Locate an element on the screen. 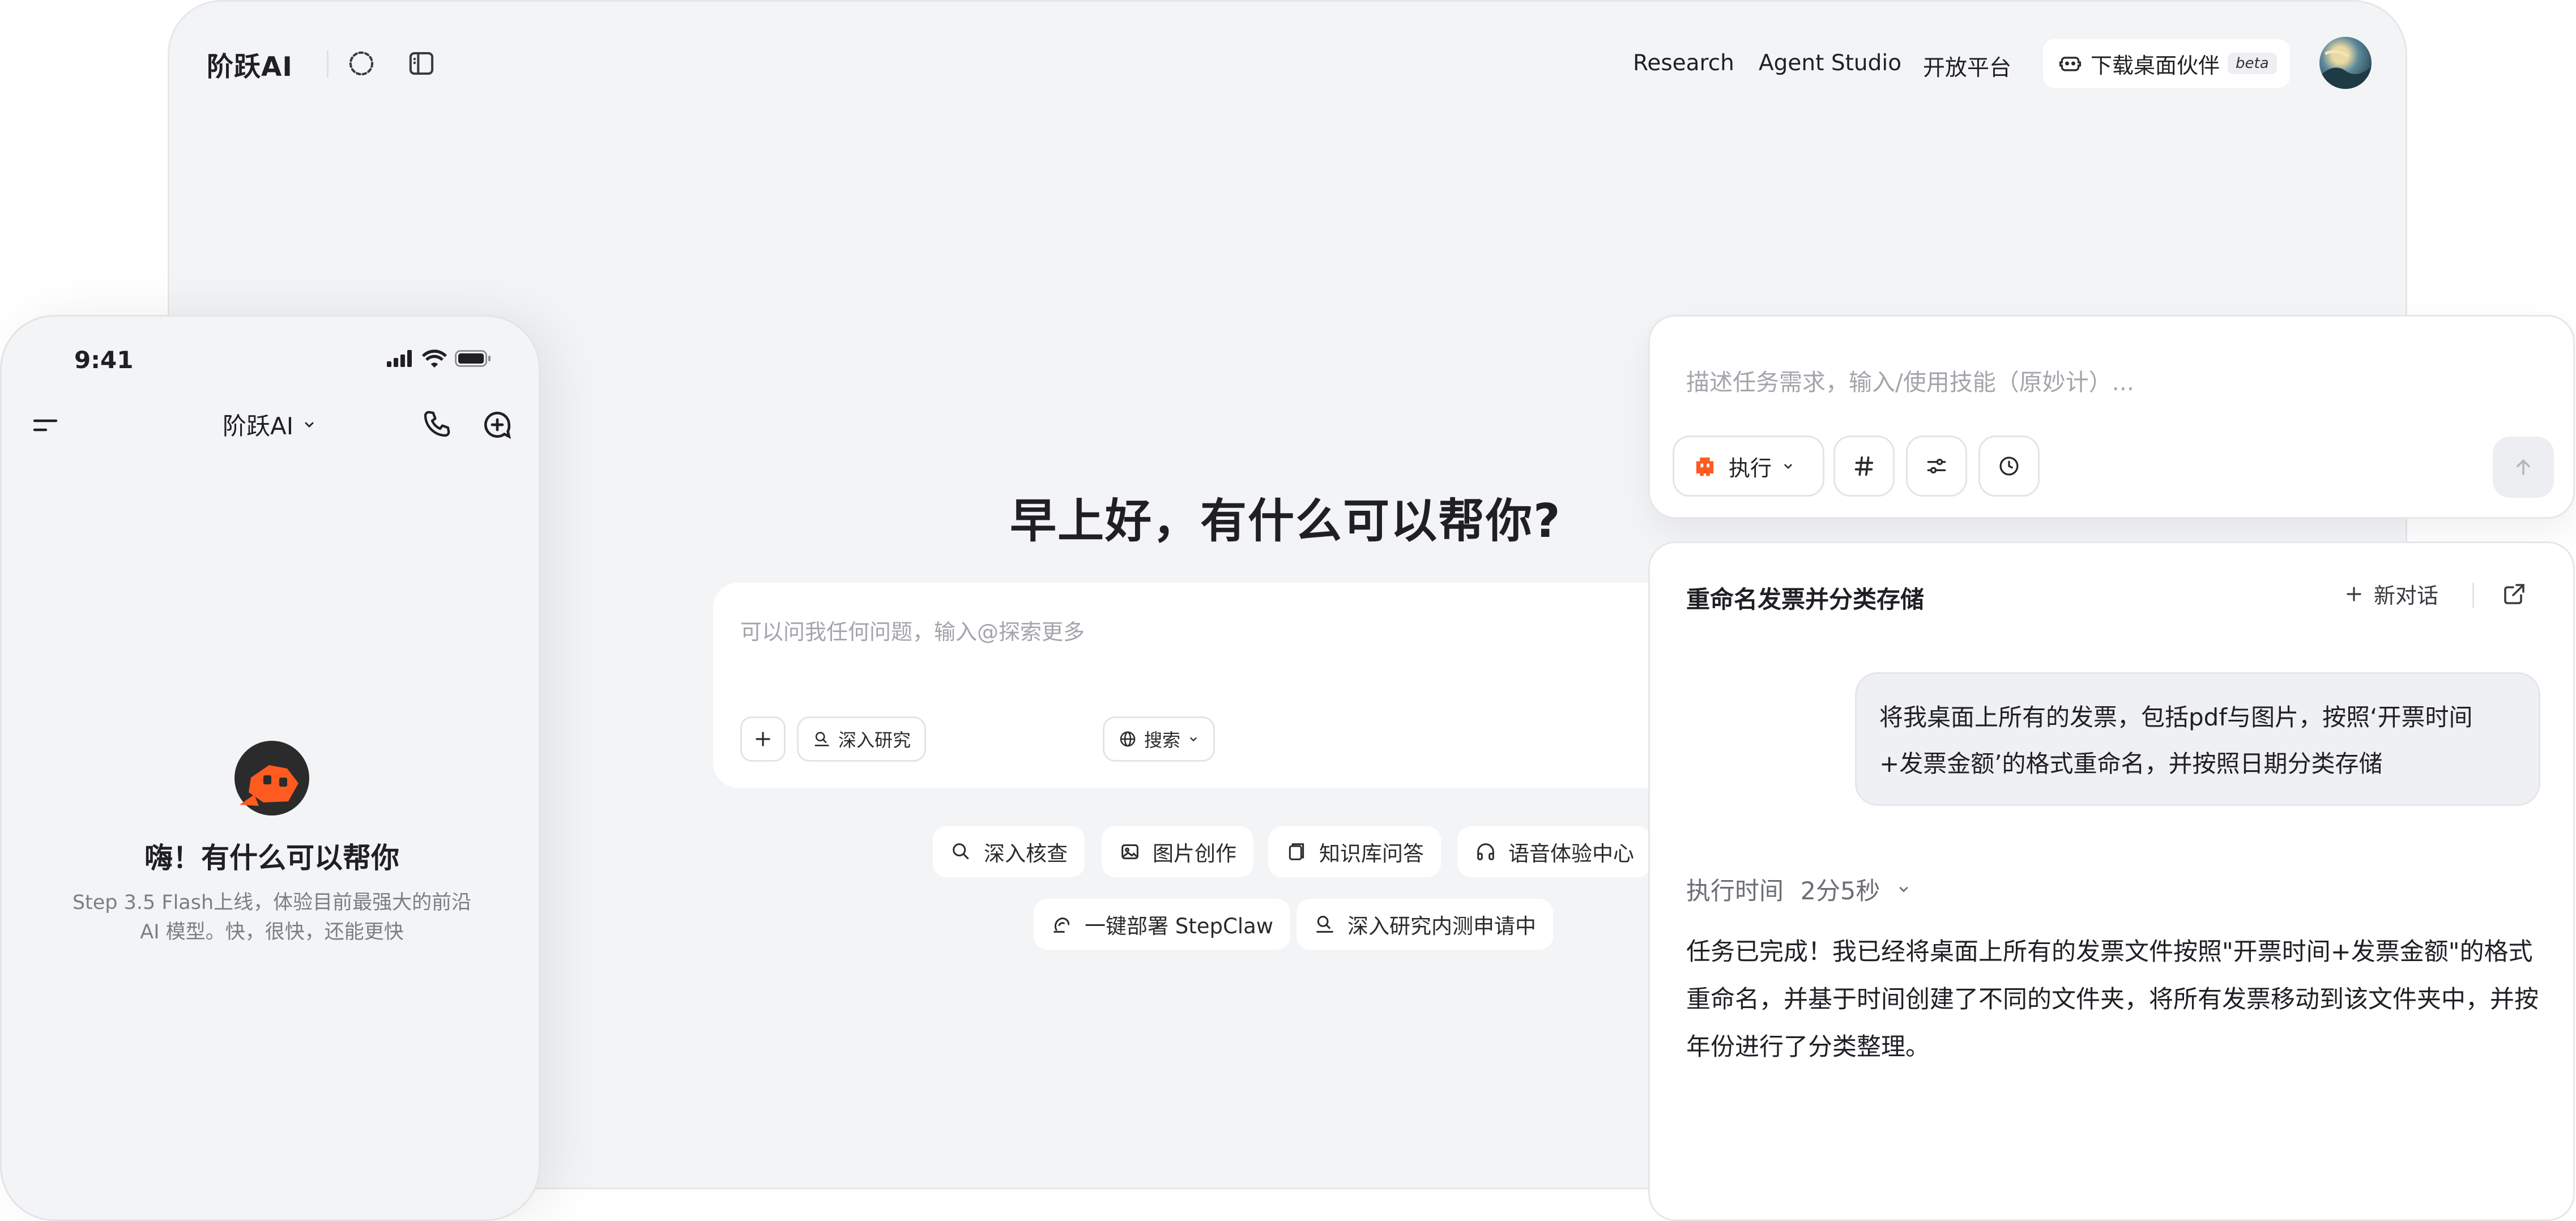 The width and height of the screenshot is (2576, 1221). settings-sliders-button is located at coordinates (1936, 466).